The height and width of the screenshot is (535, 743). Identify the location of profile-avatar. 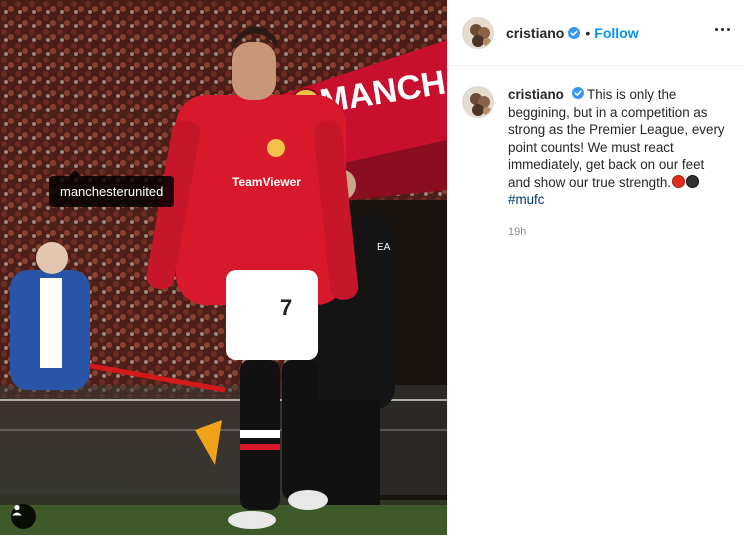
(478, 32).